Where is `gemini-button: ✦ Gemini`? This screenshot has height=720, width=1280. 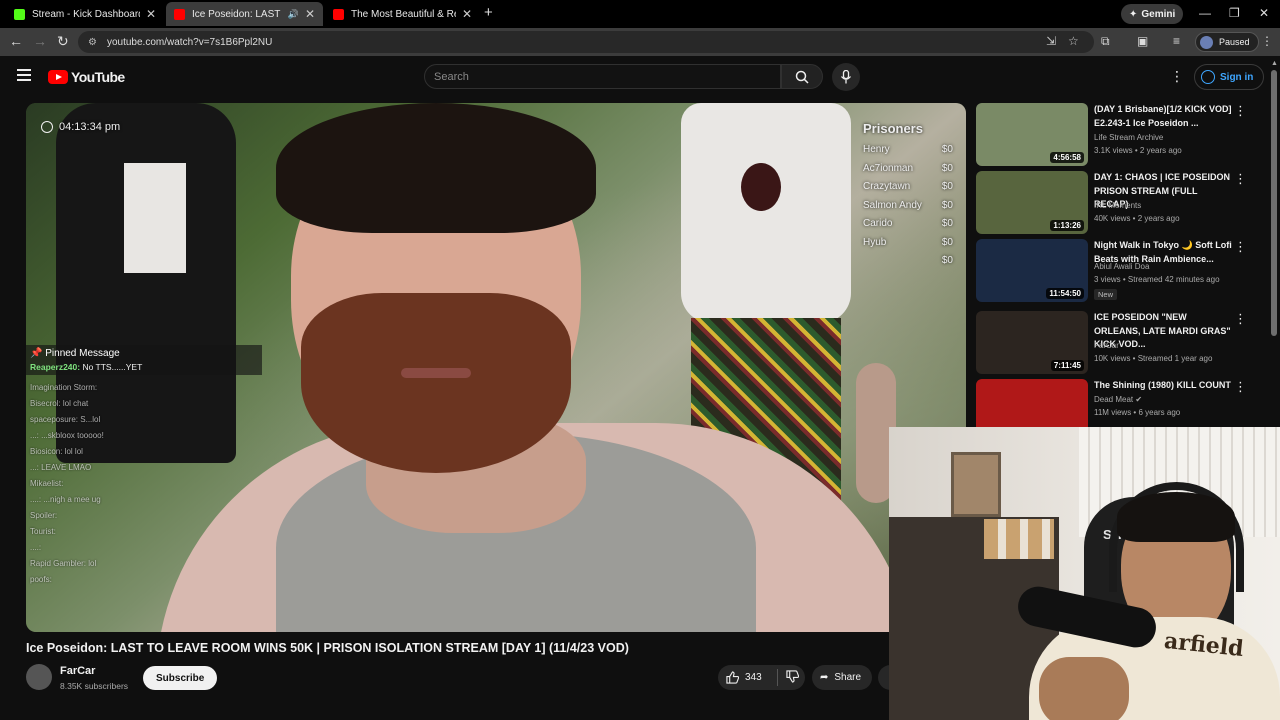
gemini-button: ✦ Gemini is located at coordinates (1152, 14).